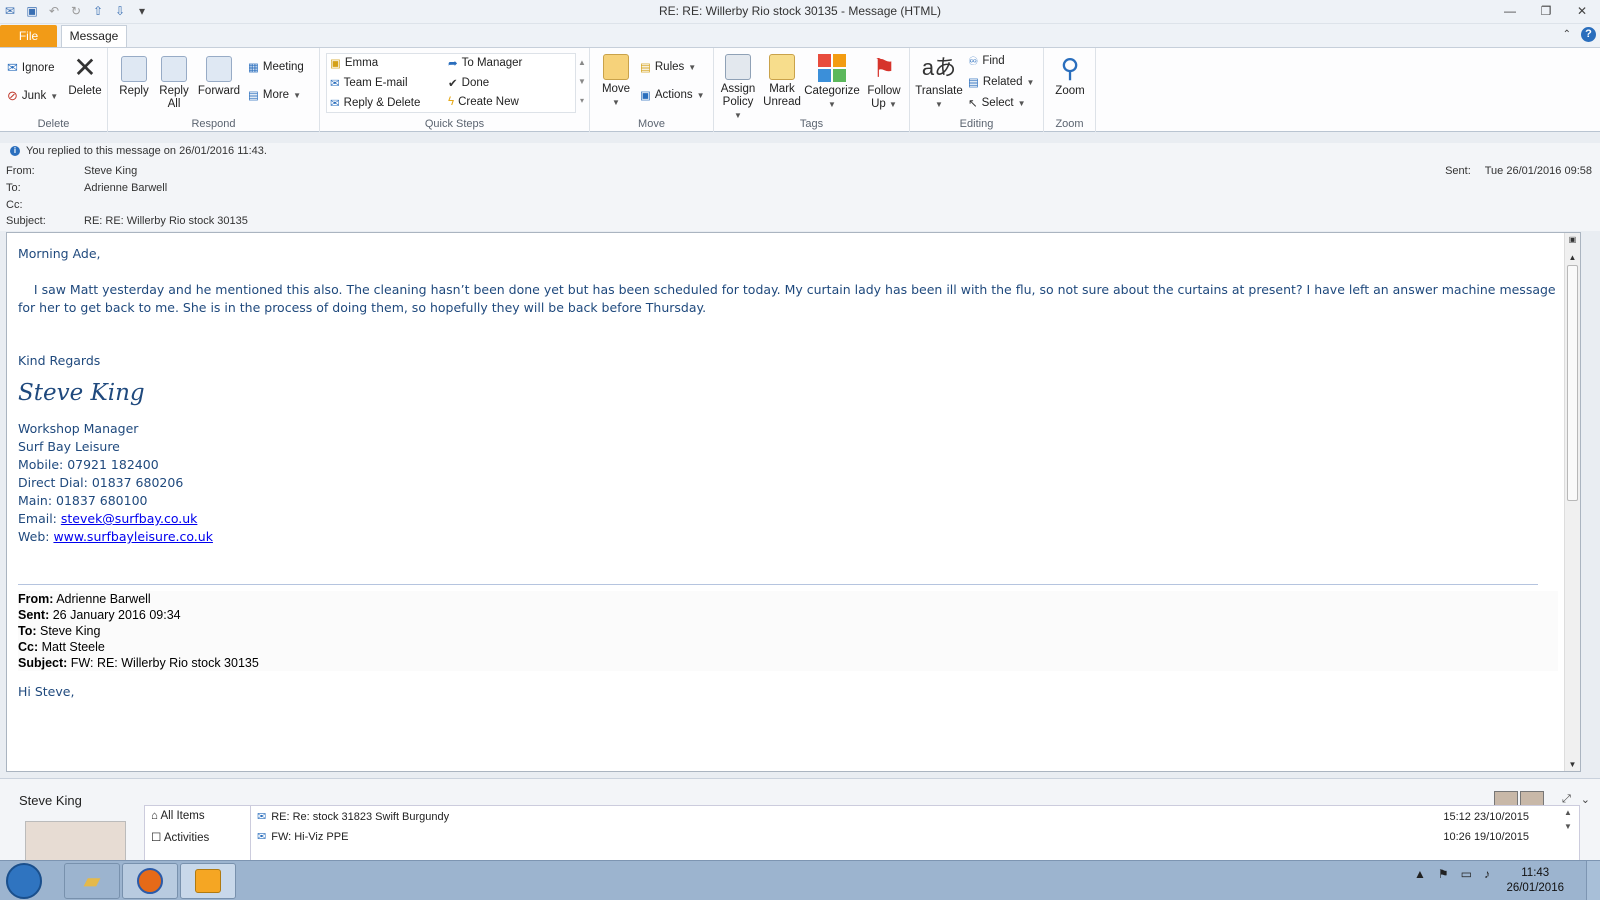  I want to click on delete-button: ✕ Delete, so click(85, 76).